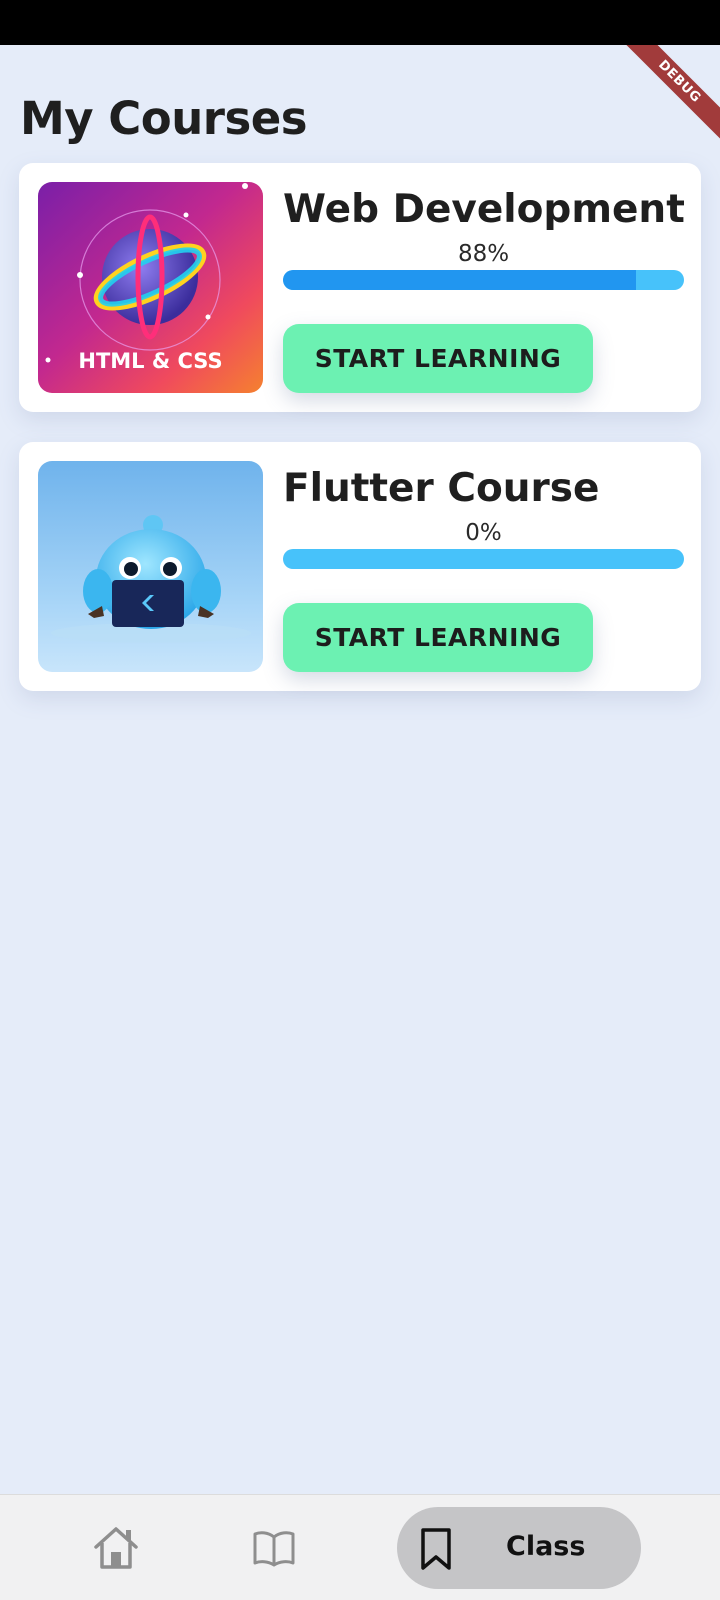 The width and height of the screenshot is (720, 1600). I want to click on course-thumbnail-caption: HTML & CSS, so click(150, 361).